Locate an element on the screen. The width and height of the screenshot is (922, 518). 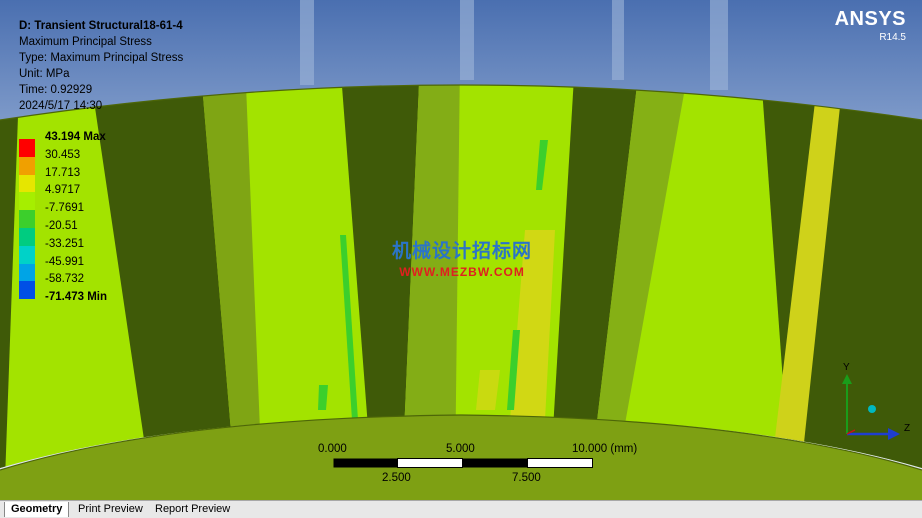
watermark-url: WWW.MEZBW.COM is located at coordinates (462, 272).